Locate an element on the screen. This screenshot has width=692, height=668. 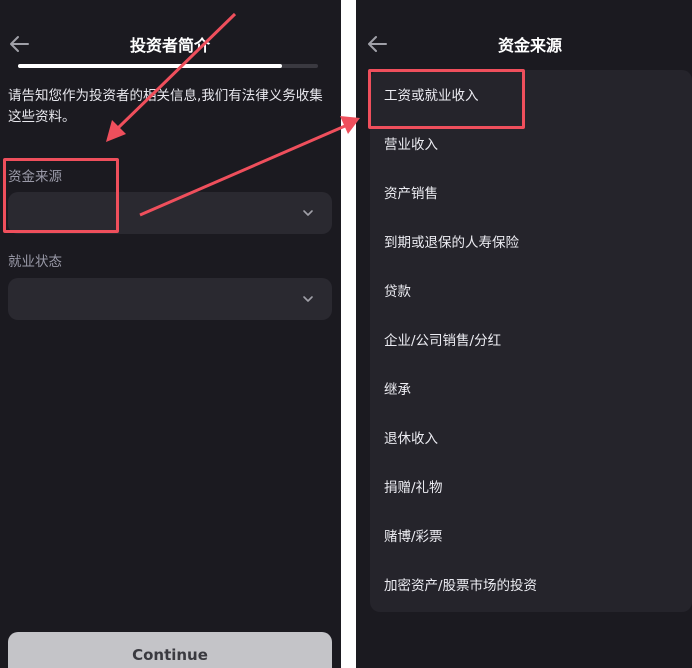
arrow-head-to-salary-option is located at coordinates (350, 125).